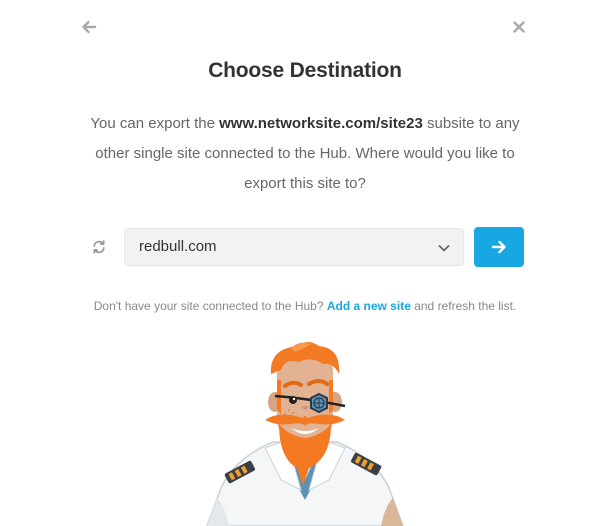 Image resolution: width=610 pixels, height=526 pixels. I want to click on refresh-icon, so click(99, 247).